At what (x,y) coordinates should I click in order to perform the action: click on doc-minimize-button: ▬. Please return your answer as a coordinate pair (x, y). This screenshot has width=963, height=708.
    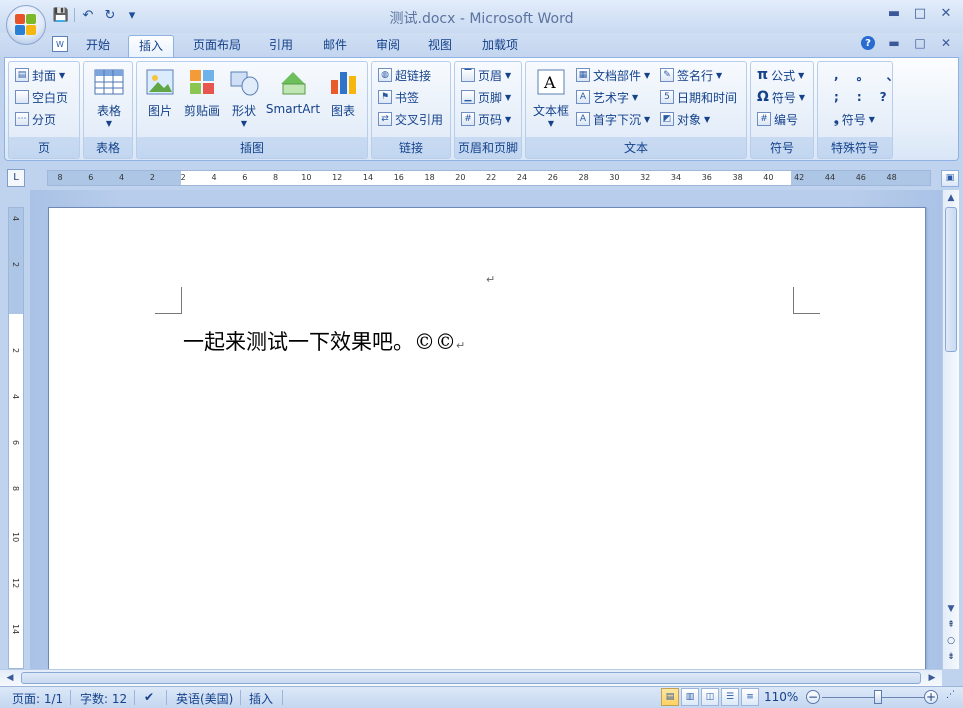
    Looking at the image, I should click on (894, 43).